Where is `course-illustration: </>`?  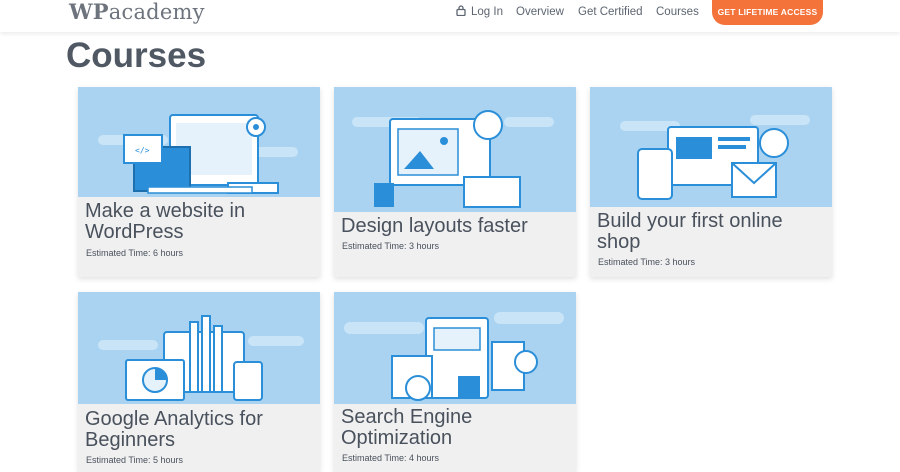 course-illustration: </> is located at coordinates (199, 142).